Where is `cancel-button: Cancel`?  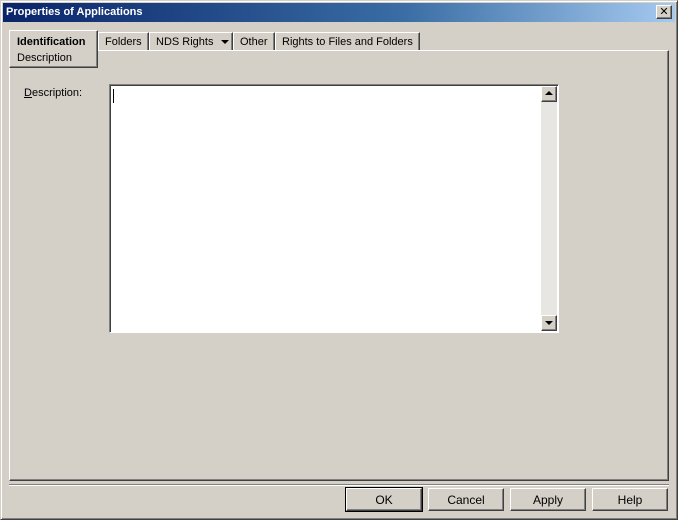 cancel-button: Cancel is located at coordinates (466, 499).